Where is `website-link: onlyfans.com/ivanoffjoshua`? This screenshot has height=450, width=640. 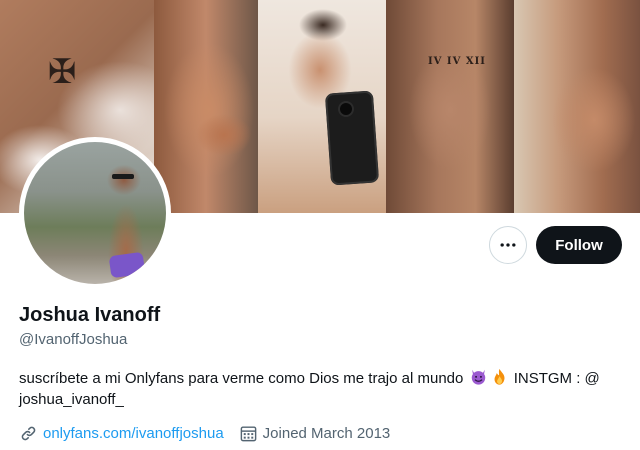
website-link: onlyfans.com/ivanoffjoshua is located at coordinates (133, 433).